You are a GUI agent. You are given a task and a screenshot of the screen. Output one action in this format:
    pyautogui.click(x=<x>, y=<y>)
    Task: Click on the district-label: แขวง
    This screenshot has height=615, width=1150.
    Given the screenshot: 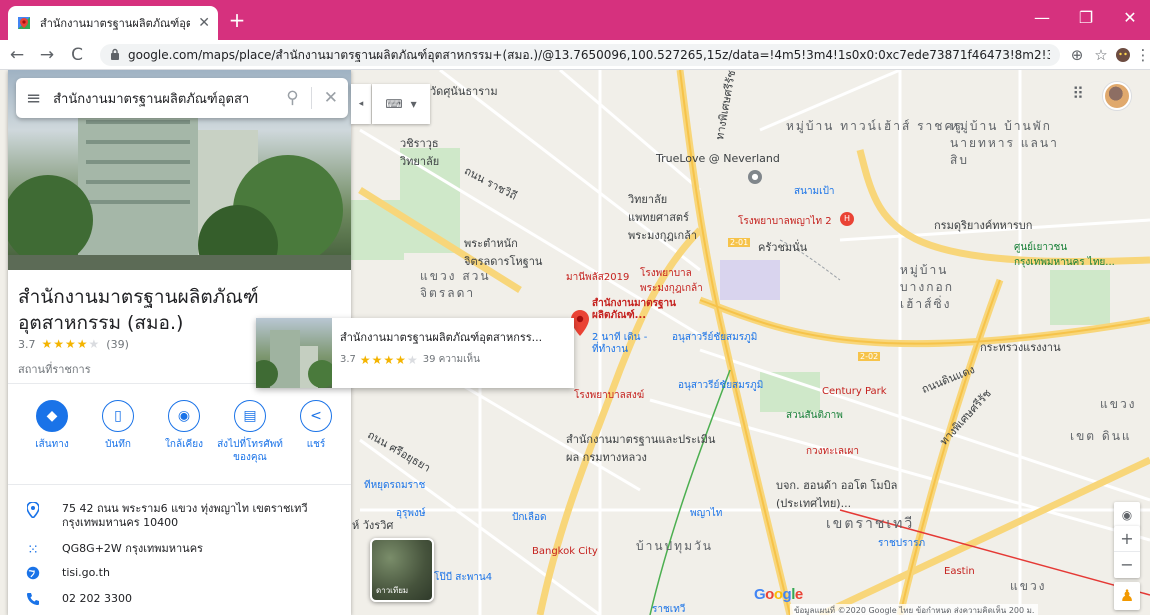 What is the action you would take?
    pyautogui.click(x=1118, y=404)
    